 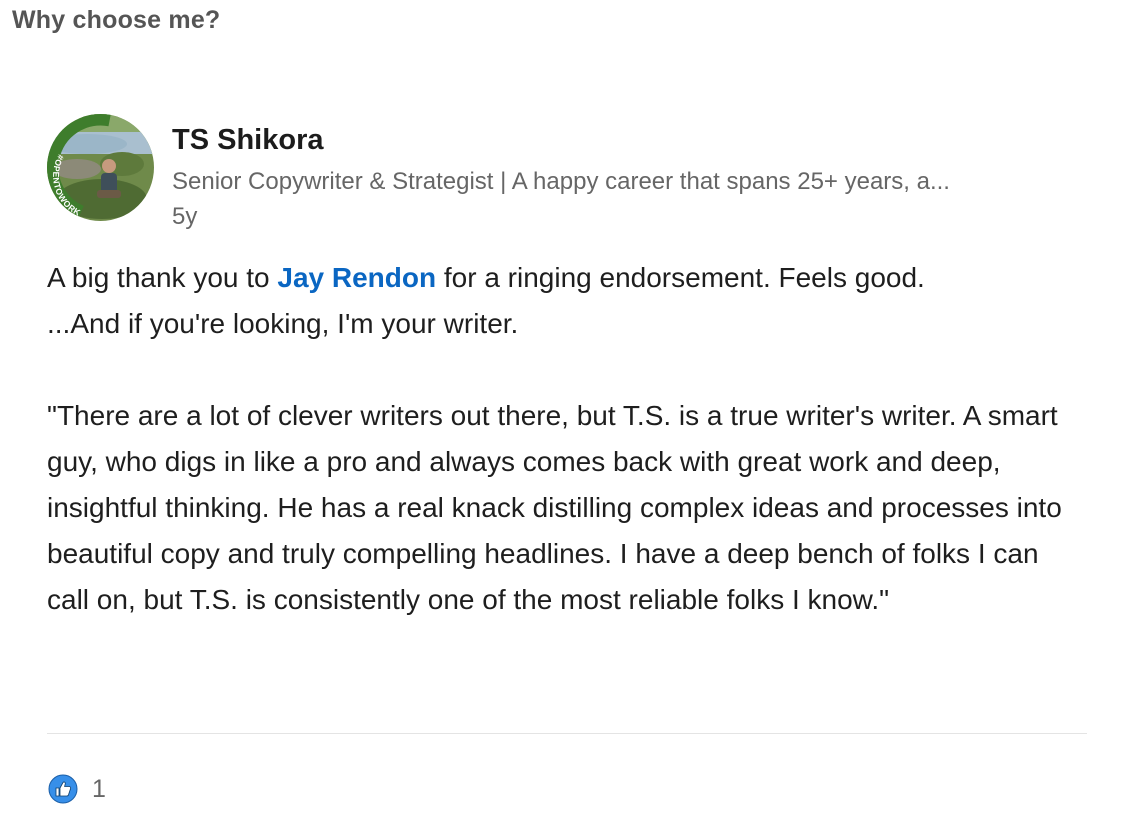 I want to click on mention-link: Jay Rendon, so click(x=356, y=277).